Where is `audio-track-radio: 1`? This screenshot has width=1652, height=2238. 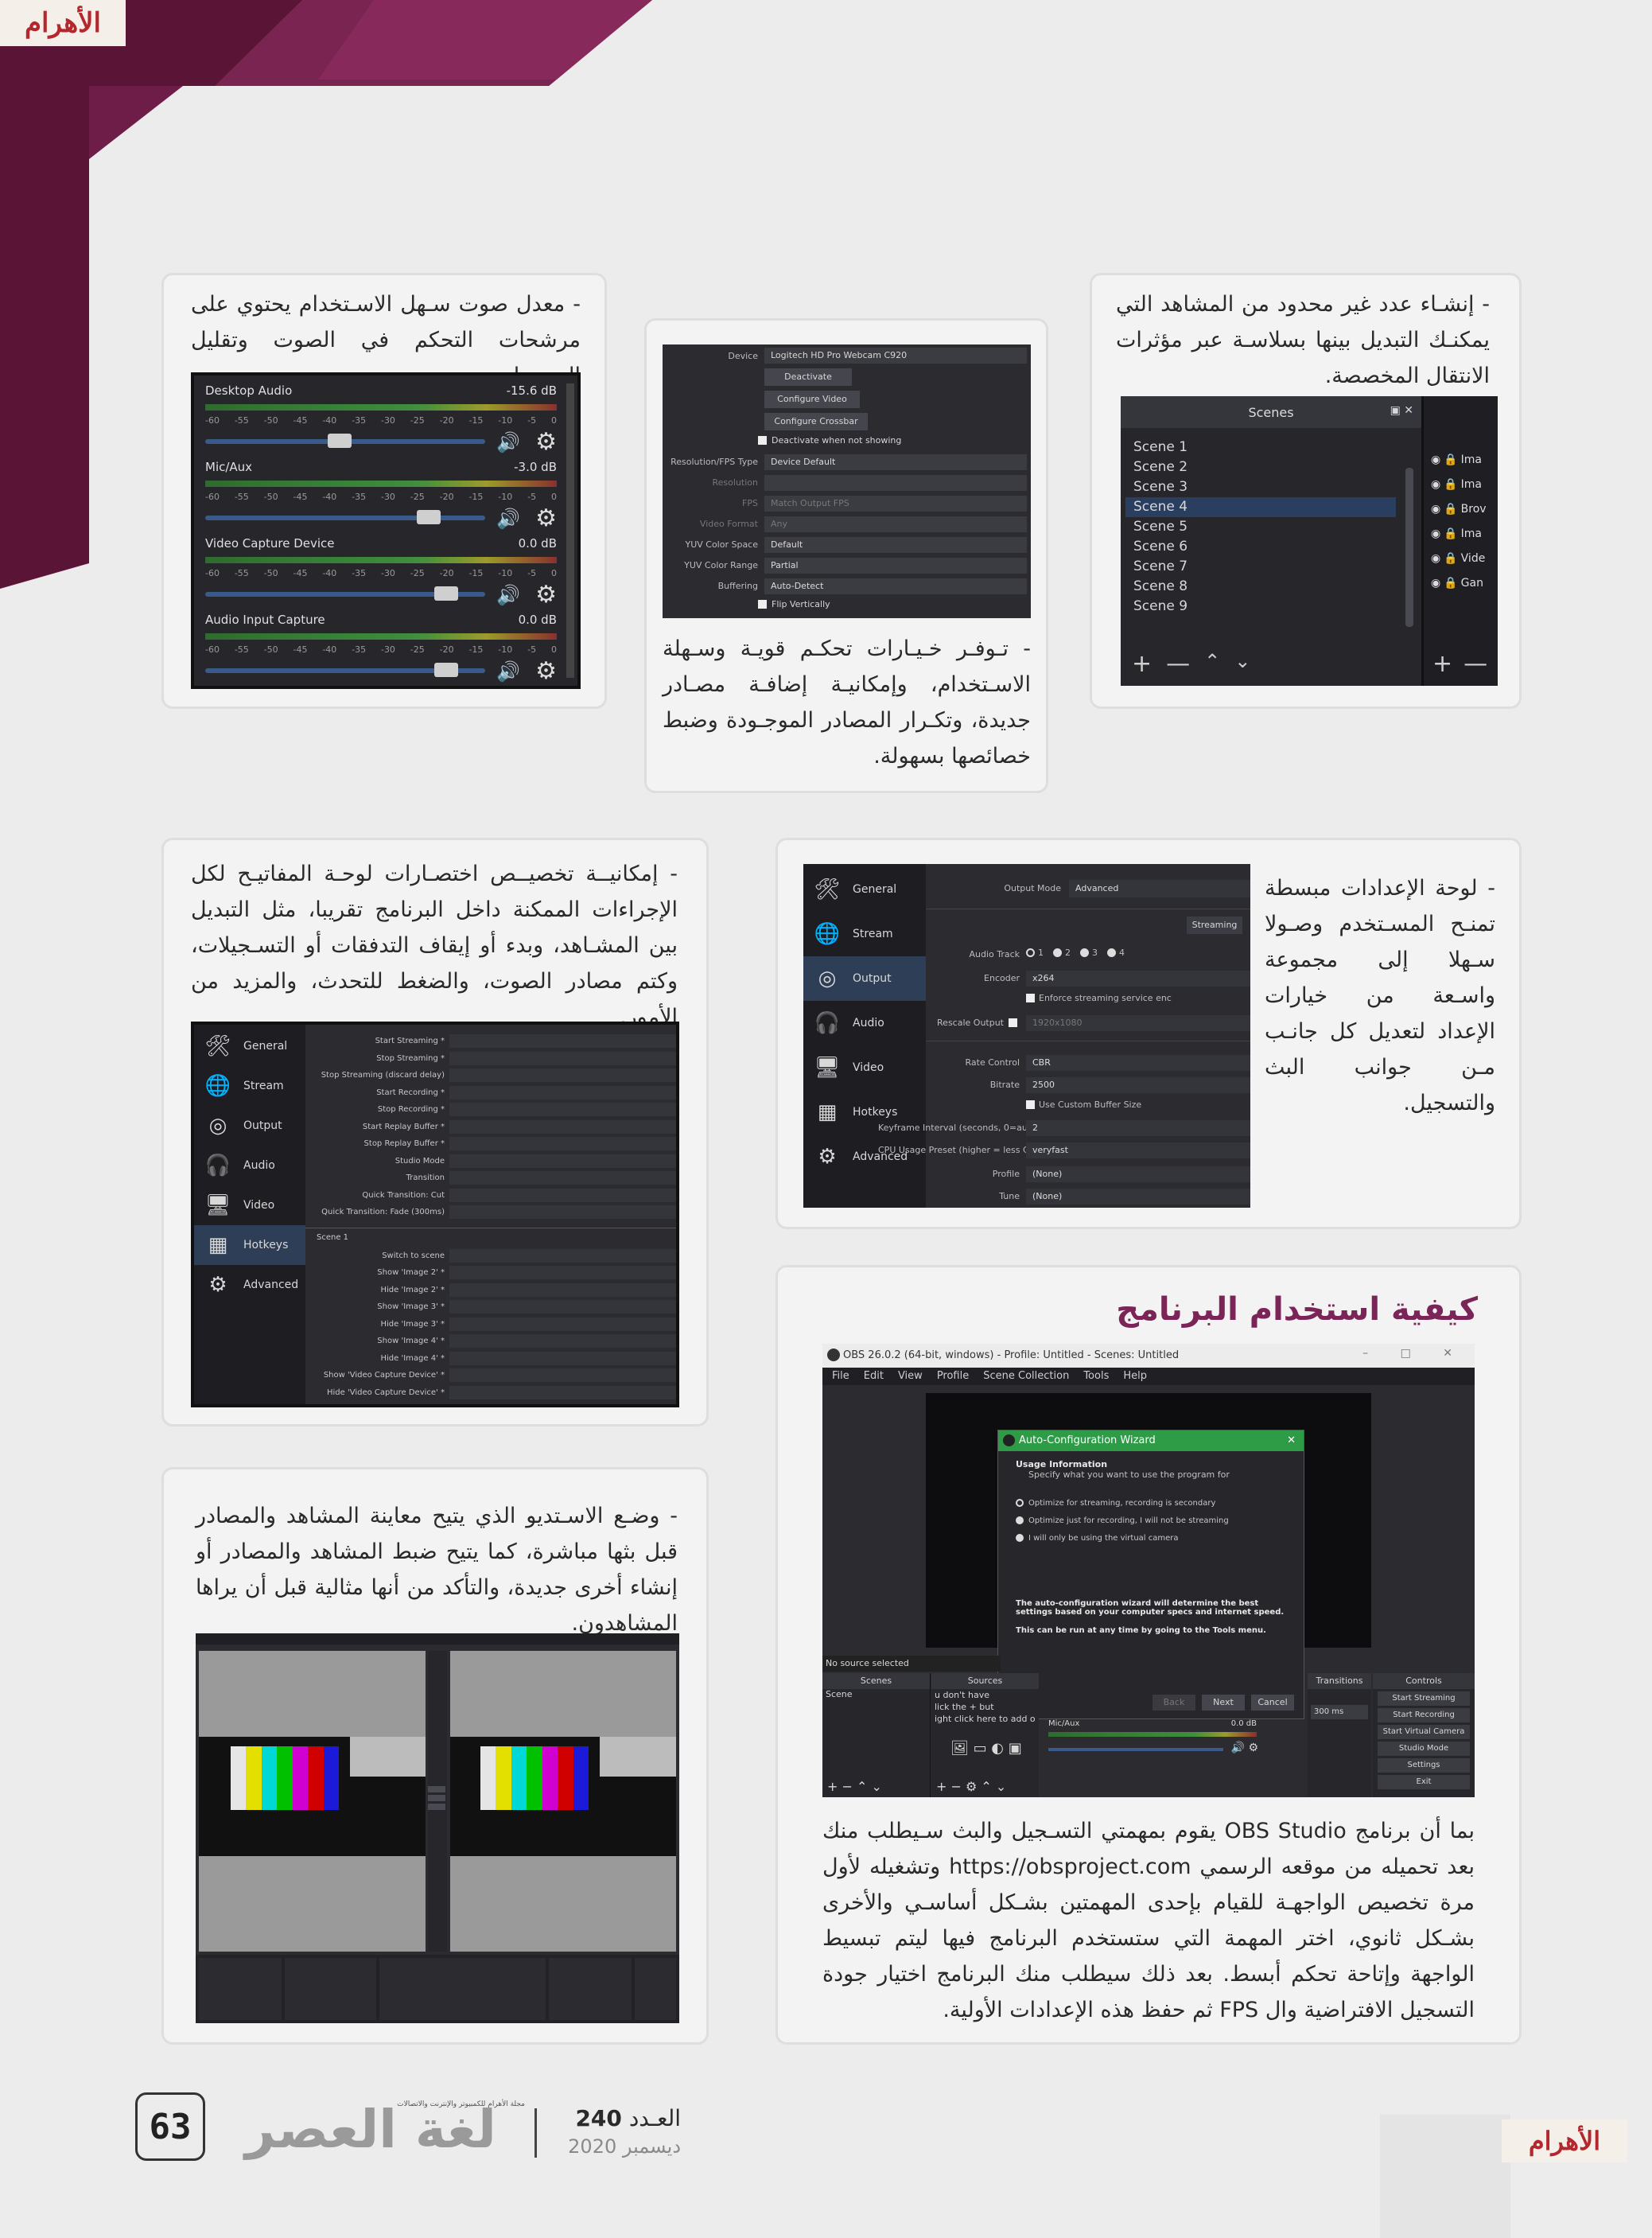
audio-track-radio: 1 is located at coordinates (1035, 953).